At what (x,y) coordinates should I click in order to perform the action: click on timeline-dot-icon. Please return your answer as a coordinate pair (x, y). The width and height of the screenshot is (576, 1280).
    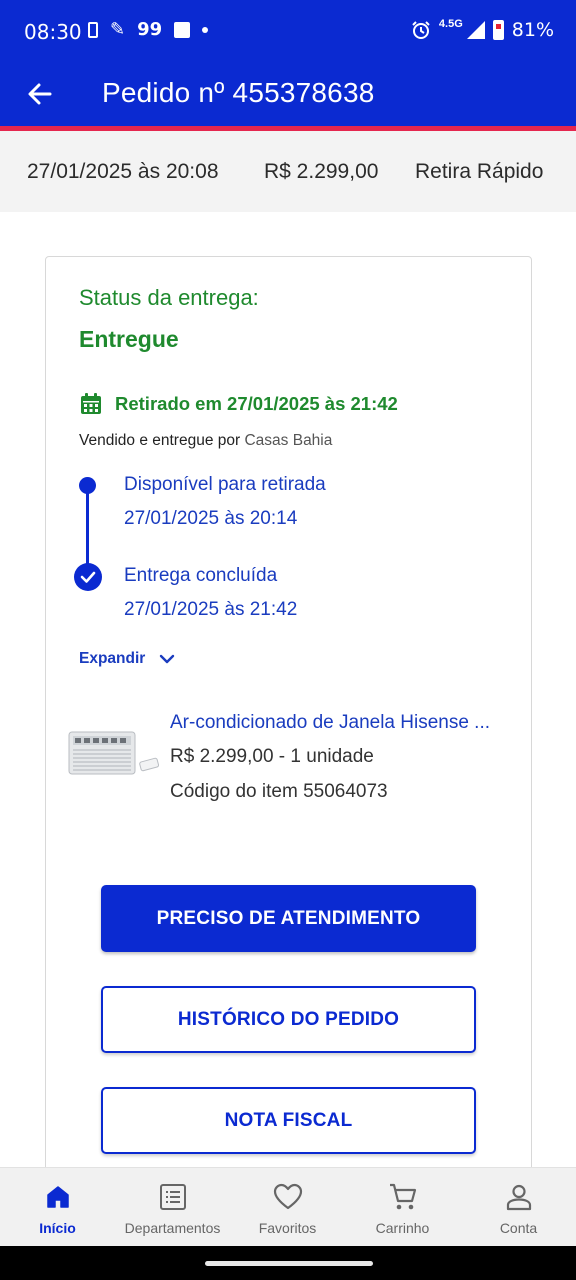
    Looking at the image, I should click on (87, 485).